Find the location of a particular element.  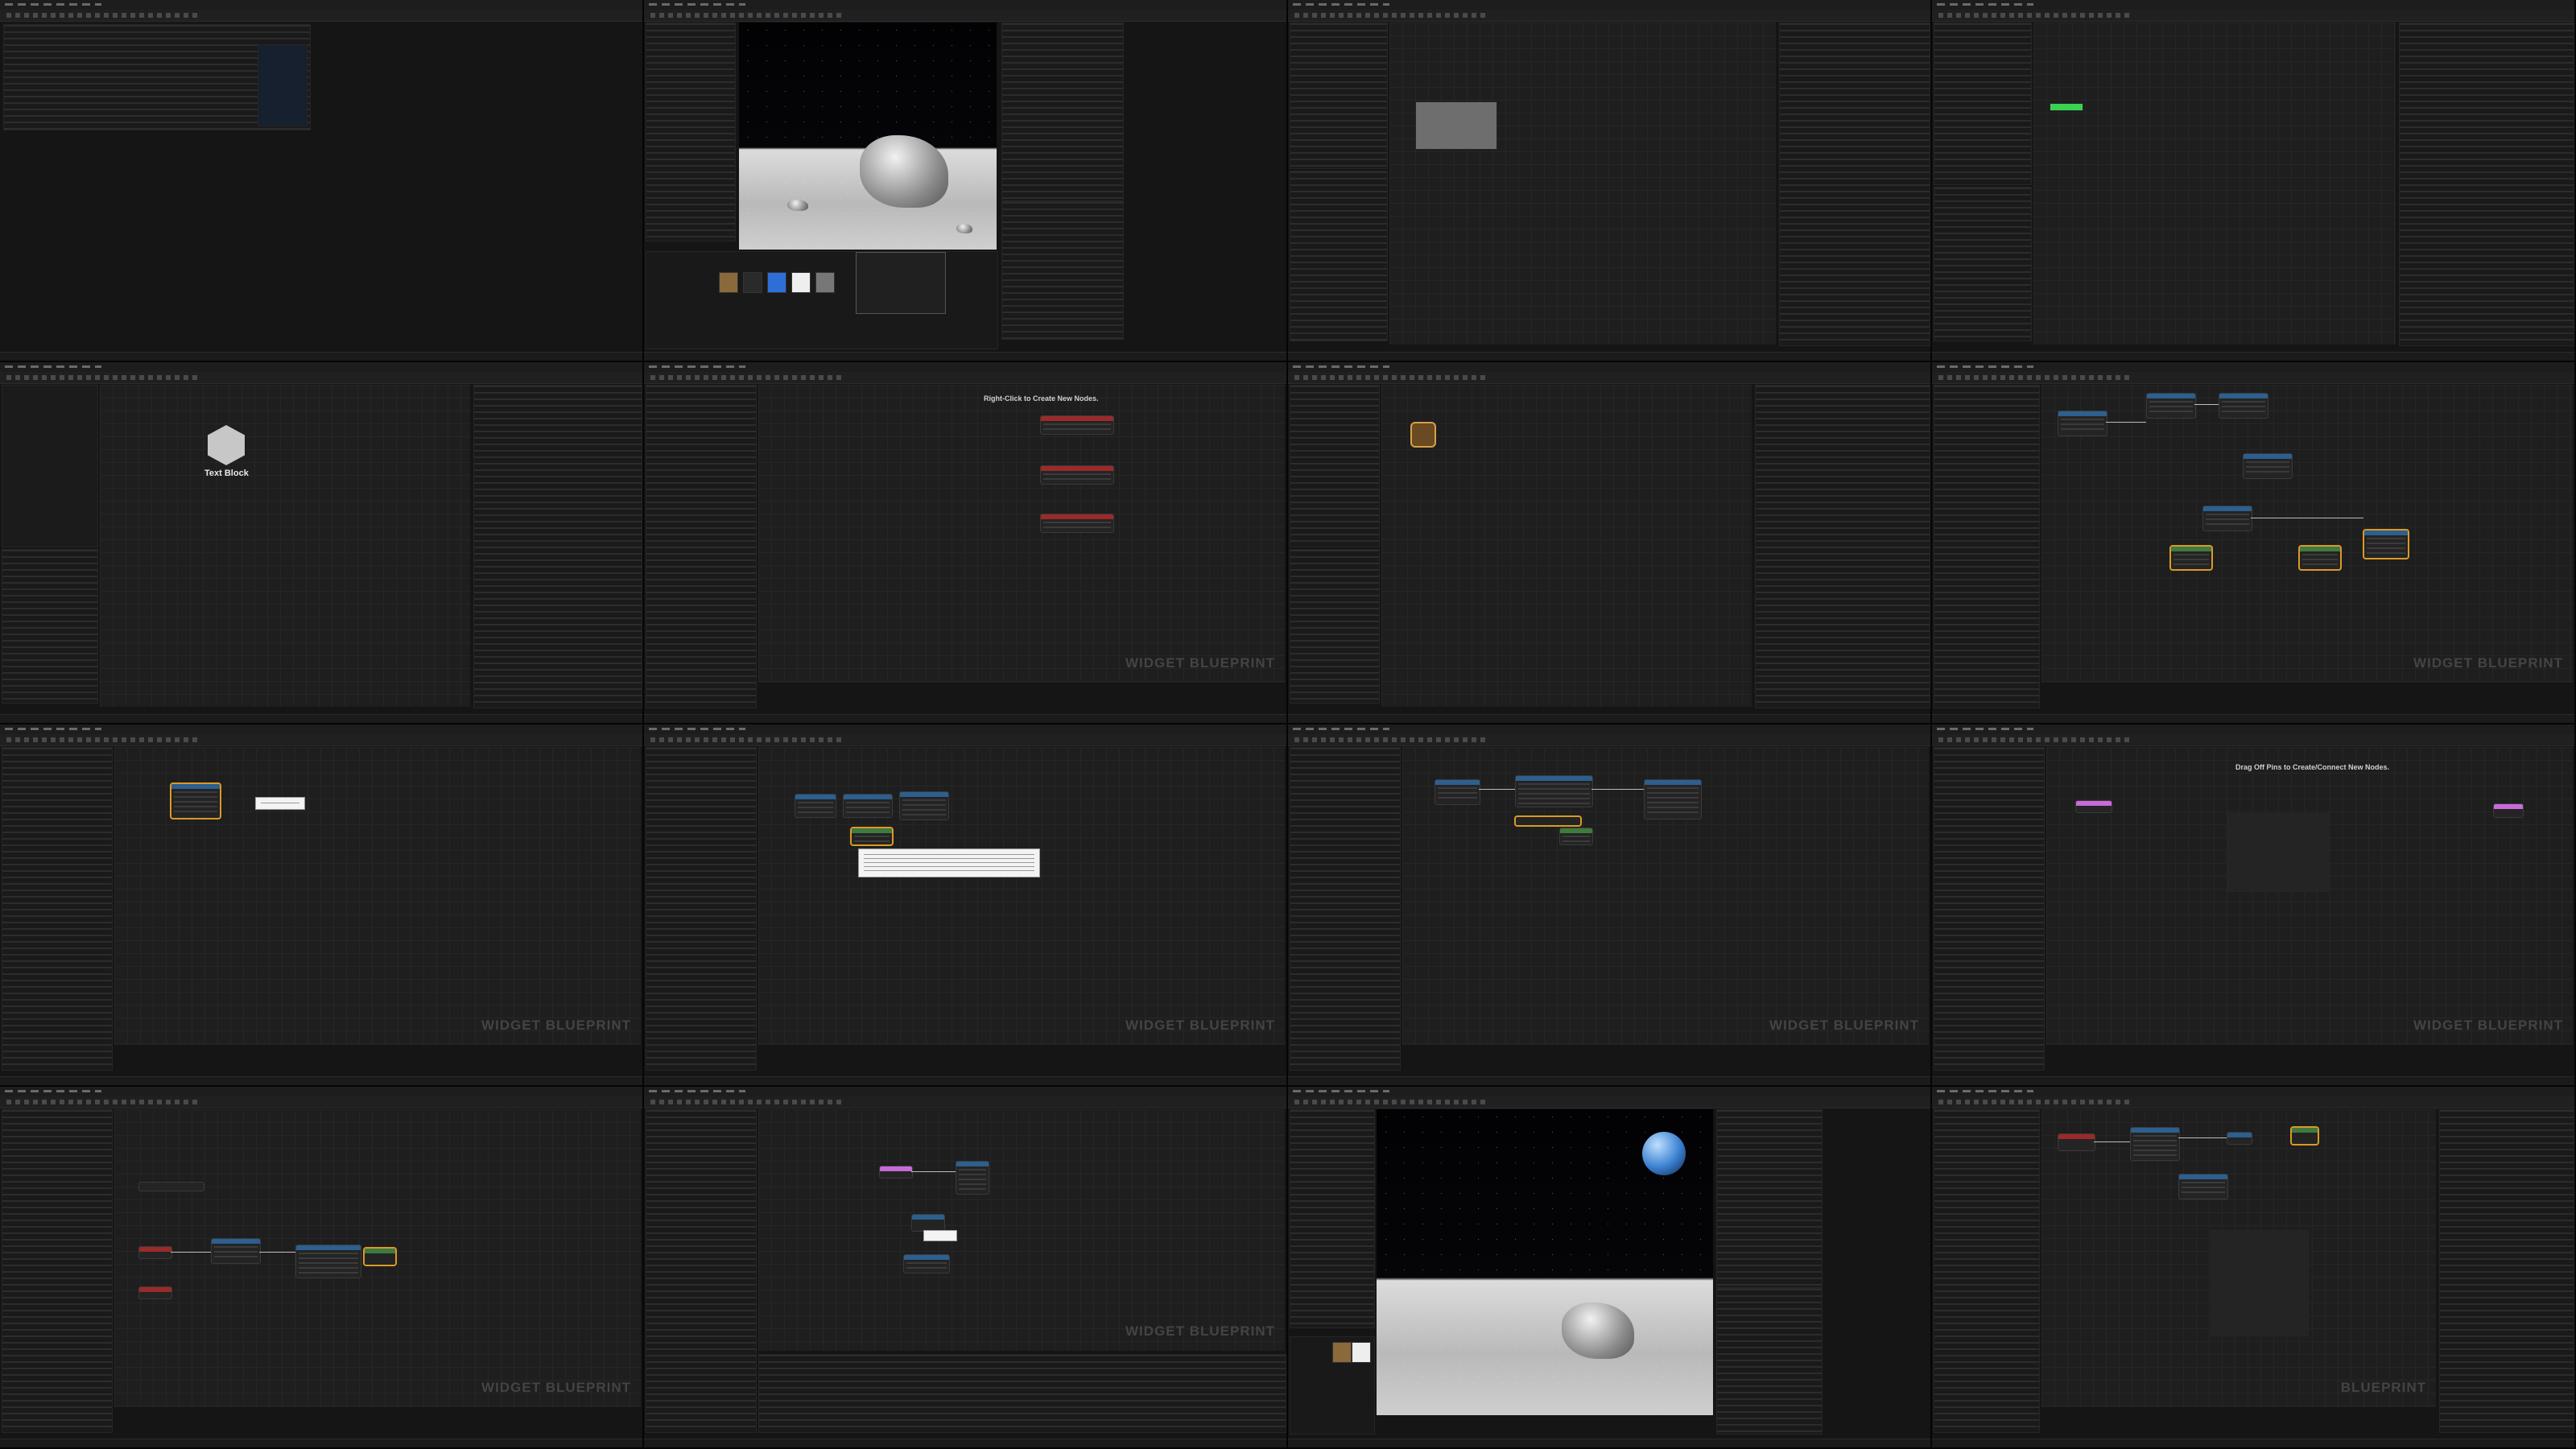

level-viewport is located at coordinates (1545, 1262).